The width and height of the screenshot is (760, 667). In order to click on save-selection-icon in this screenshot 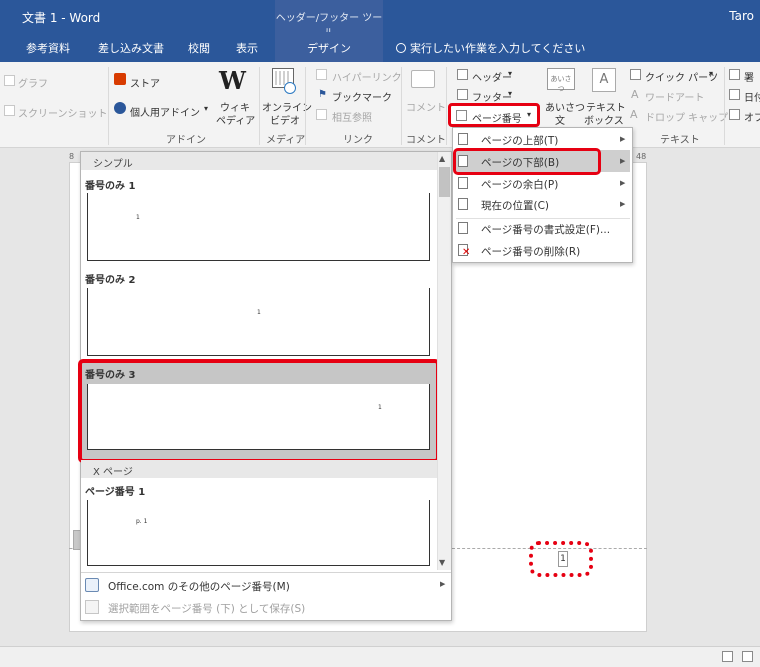, I will do `click(92, 607)`.